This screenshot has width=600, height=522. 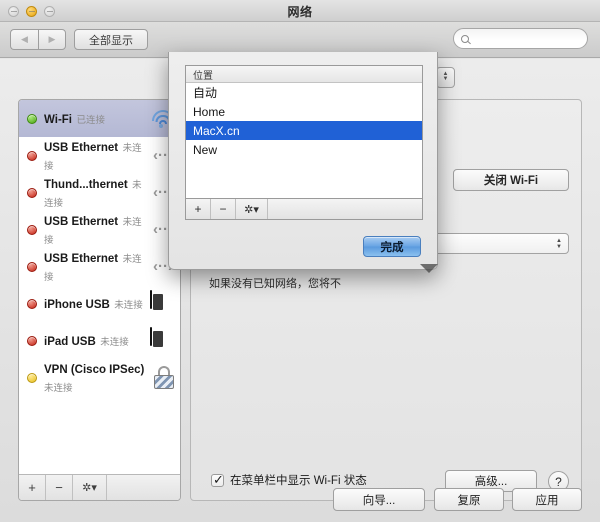 What do you see at coordinates (97, 341) in the screenshot?
I see `service-text: iPad USB 未连接` at bounding box center [97, 341].